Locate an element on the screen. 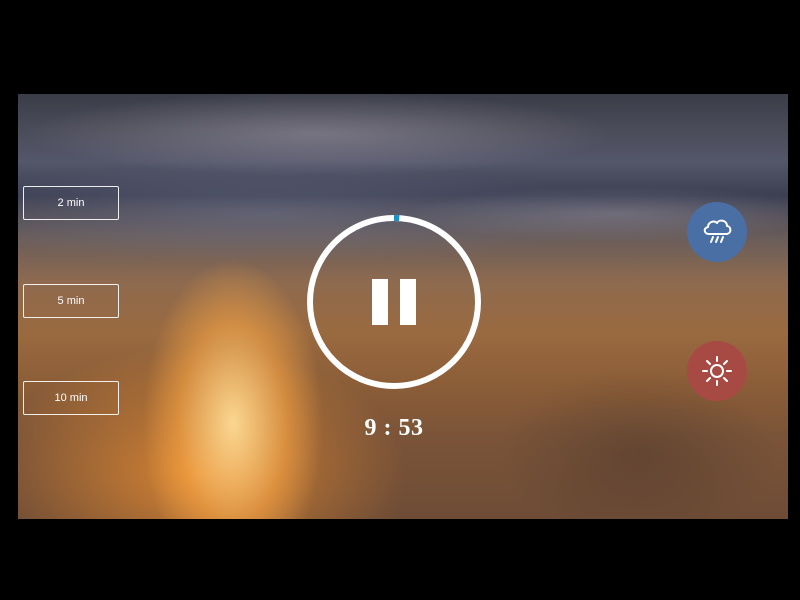 The width and height of the screenshot is (800, 600). duration-button-2-min: 2 min is located at coordinates (71, 203).